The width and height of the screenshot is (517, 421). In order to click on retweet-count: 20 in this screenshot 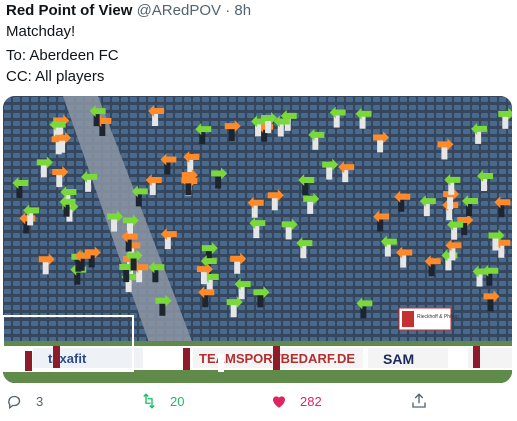, I will do `click(177, 401)`.